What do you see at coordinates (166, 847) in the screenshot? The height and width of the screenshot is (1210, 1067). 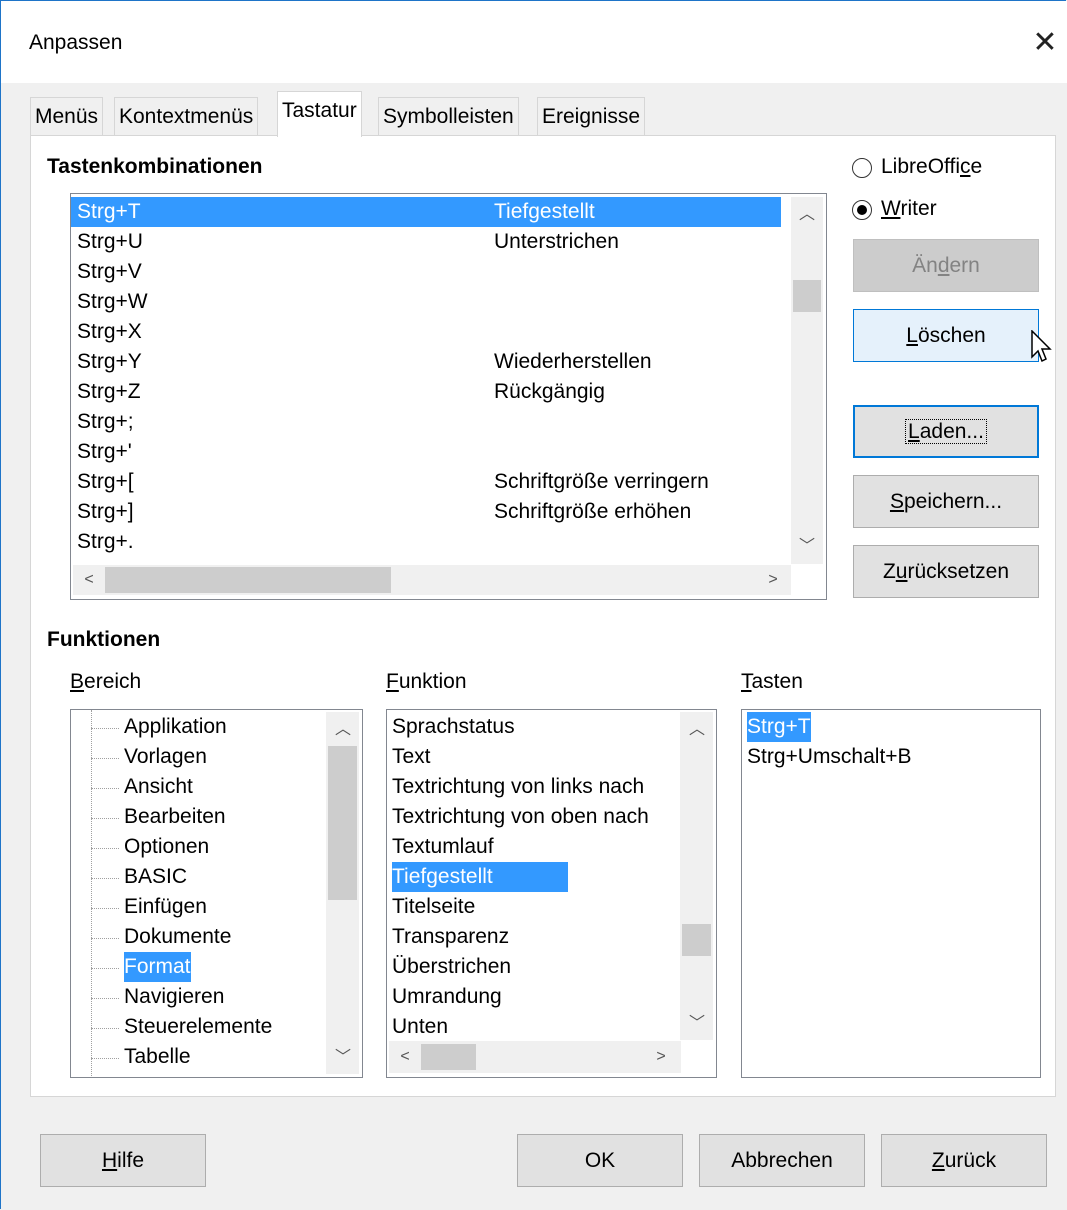 I see `bereich-item: Optionen` at bounding box center [166, 847].